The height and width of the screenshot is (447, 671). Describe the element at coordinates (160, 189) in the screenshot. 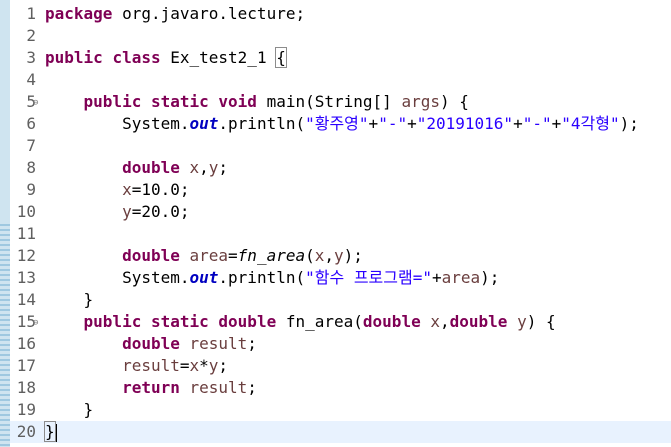

I see `code-token: =10.0;` at that location.